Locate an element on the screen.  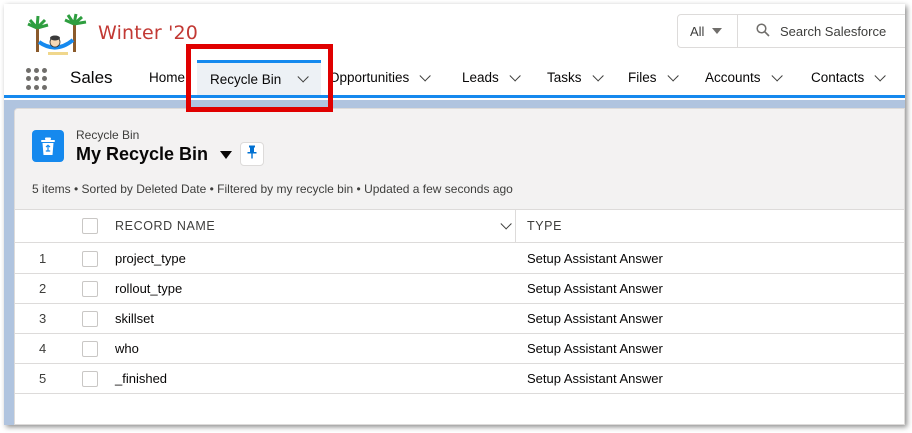
record-name: project_type is located at coordinates (150, 258).